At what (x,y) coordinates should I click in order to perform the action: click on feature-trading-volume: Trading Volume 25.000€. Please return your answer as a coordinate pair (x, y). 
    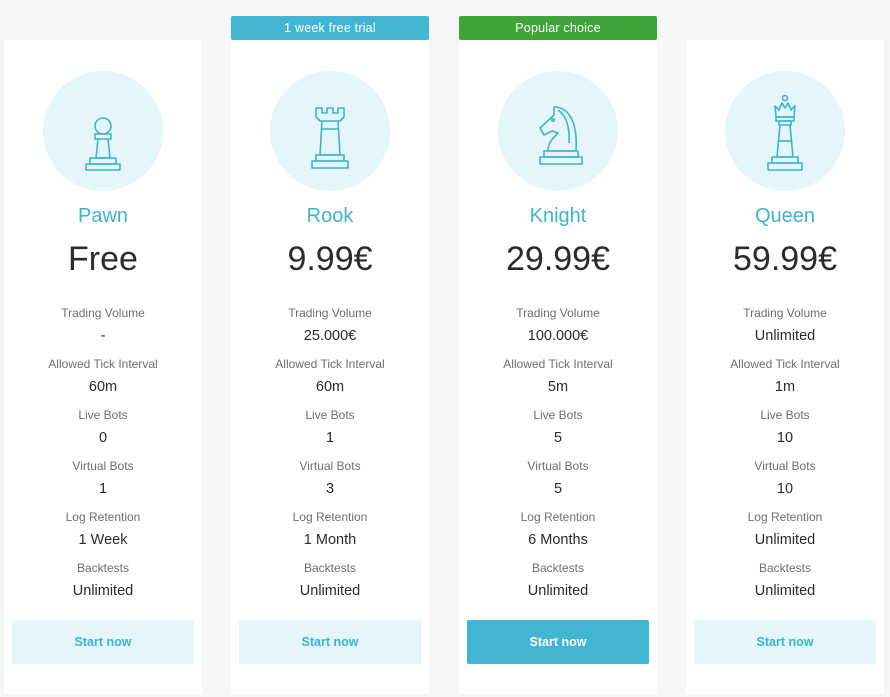
    Looking at the image, I should click on (330, 326).